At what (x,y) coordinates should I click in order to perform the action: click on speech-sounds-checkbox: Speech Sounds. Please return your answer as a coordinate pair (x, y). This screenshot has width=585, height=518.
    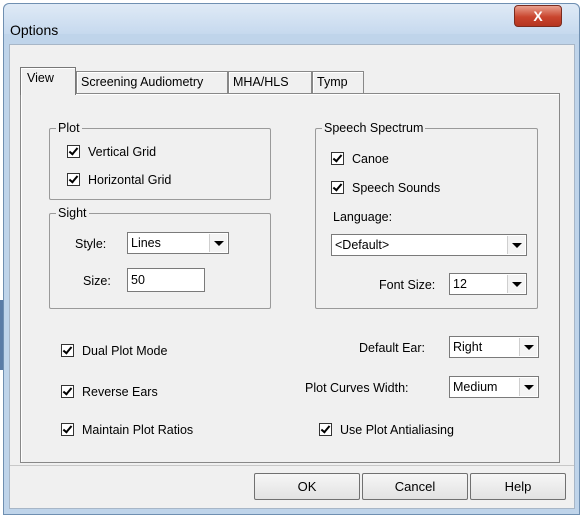
    Looking at the image, I should click on (385, 188).